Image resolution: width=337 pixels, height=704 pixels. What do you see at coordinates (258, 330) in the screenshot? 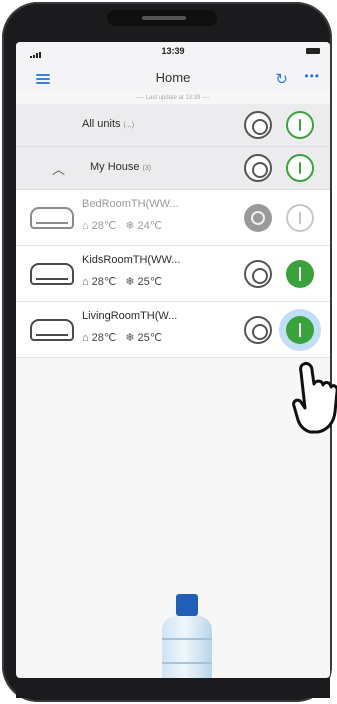
I see `livingroom-power-off-button` at bounding box center [258, 330].